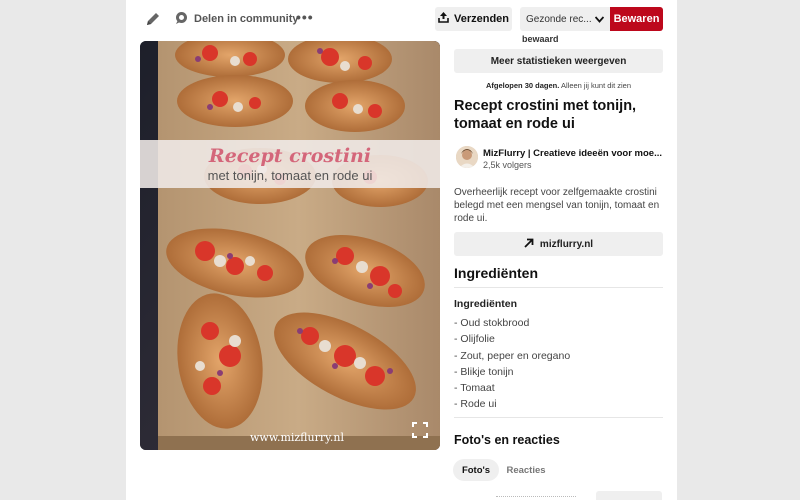 The width and height of the screenshot is (800, 500). Describe the element at coordinates (476, 470) in the screenshot. I see `tab-photos: Foto's` at that location.